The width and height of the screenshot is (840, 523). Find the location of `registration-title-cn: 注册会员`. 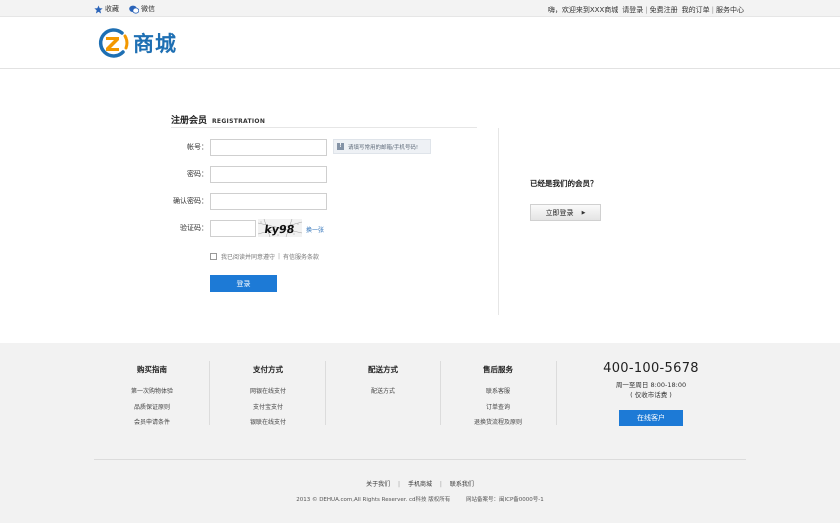

registration-title-cn: 注册会员 is located at coordinates (189, 121).